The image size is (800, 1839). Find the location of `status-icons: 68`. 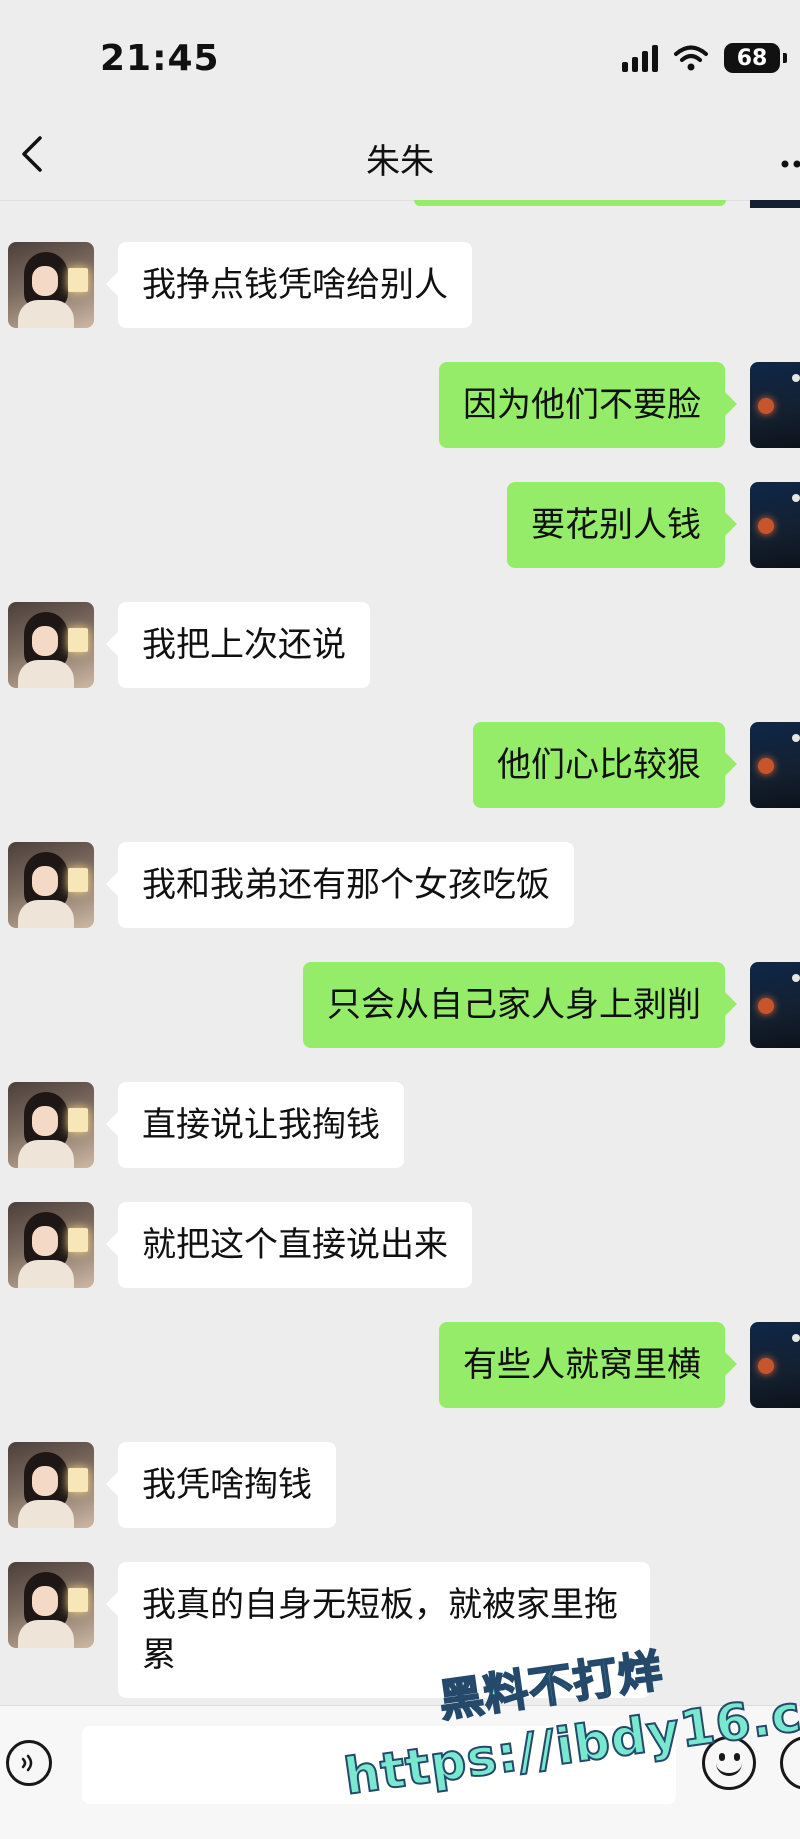

status-icons: 68 is located at coordinates (701, 58).